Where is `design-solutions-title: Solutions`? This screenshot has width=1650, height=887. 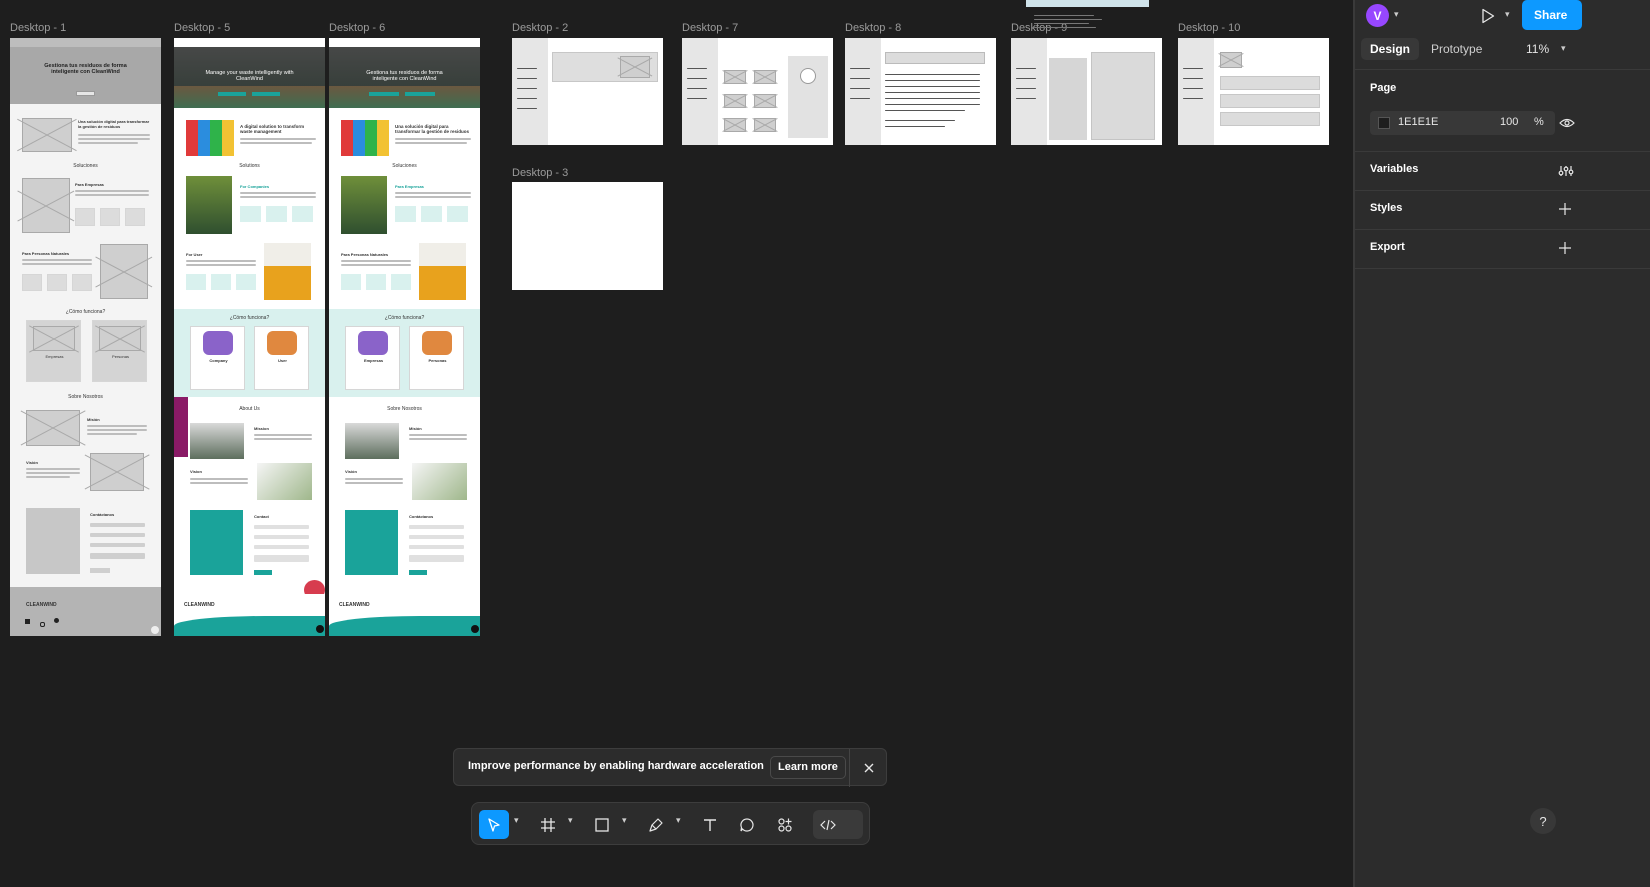 design-solutions-title: Solutions is located at coordinates (249, 166).